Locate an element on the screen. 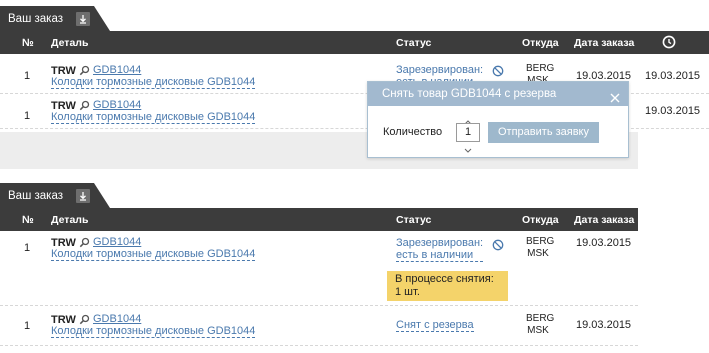  status-link: Зарезервирован: есть в наличии is located at coordinates (440, 249).